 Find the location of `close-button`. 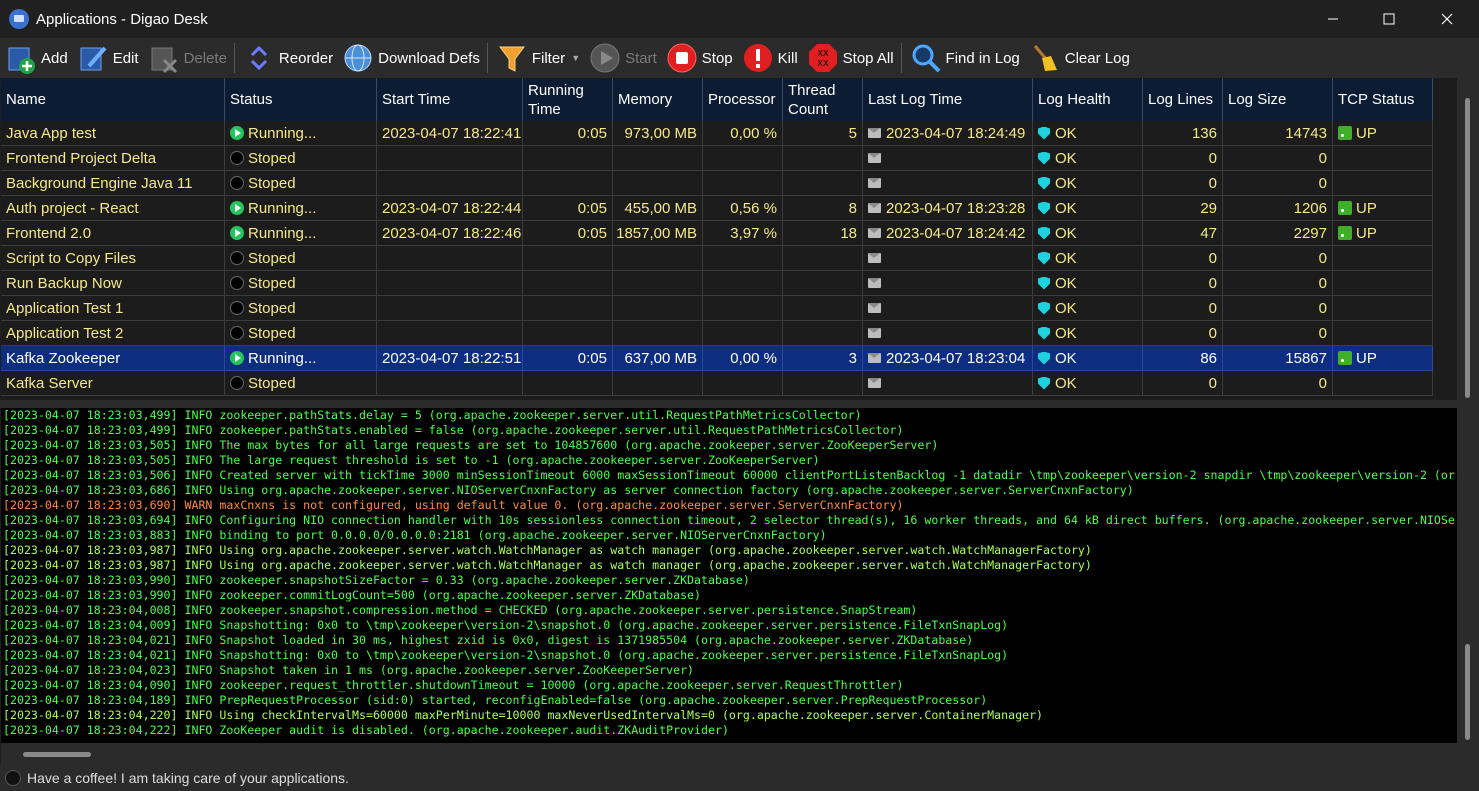

close-button is located at coordinates (1447, 19).